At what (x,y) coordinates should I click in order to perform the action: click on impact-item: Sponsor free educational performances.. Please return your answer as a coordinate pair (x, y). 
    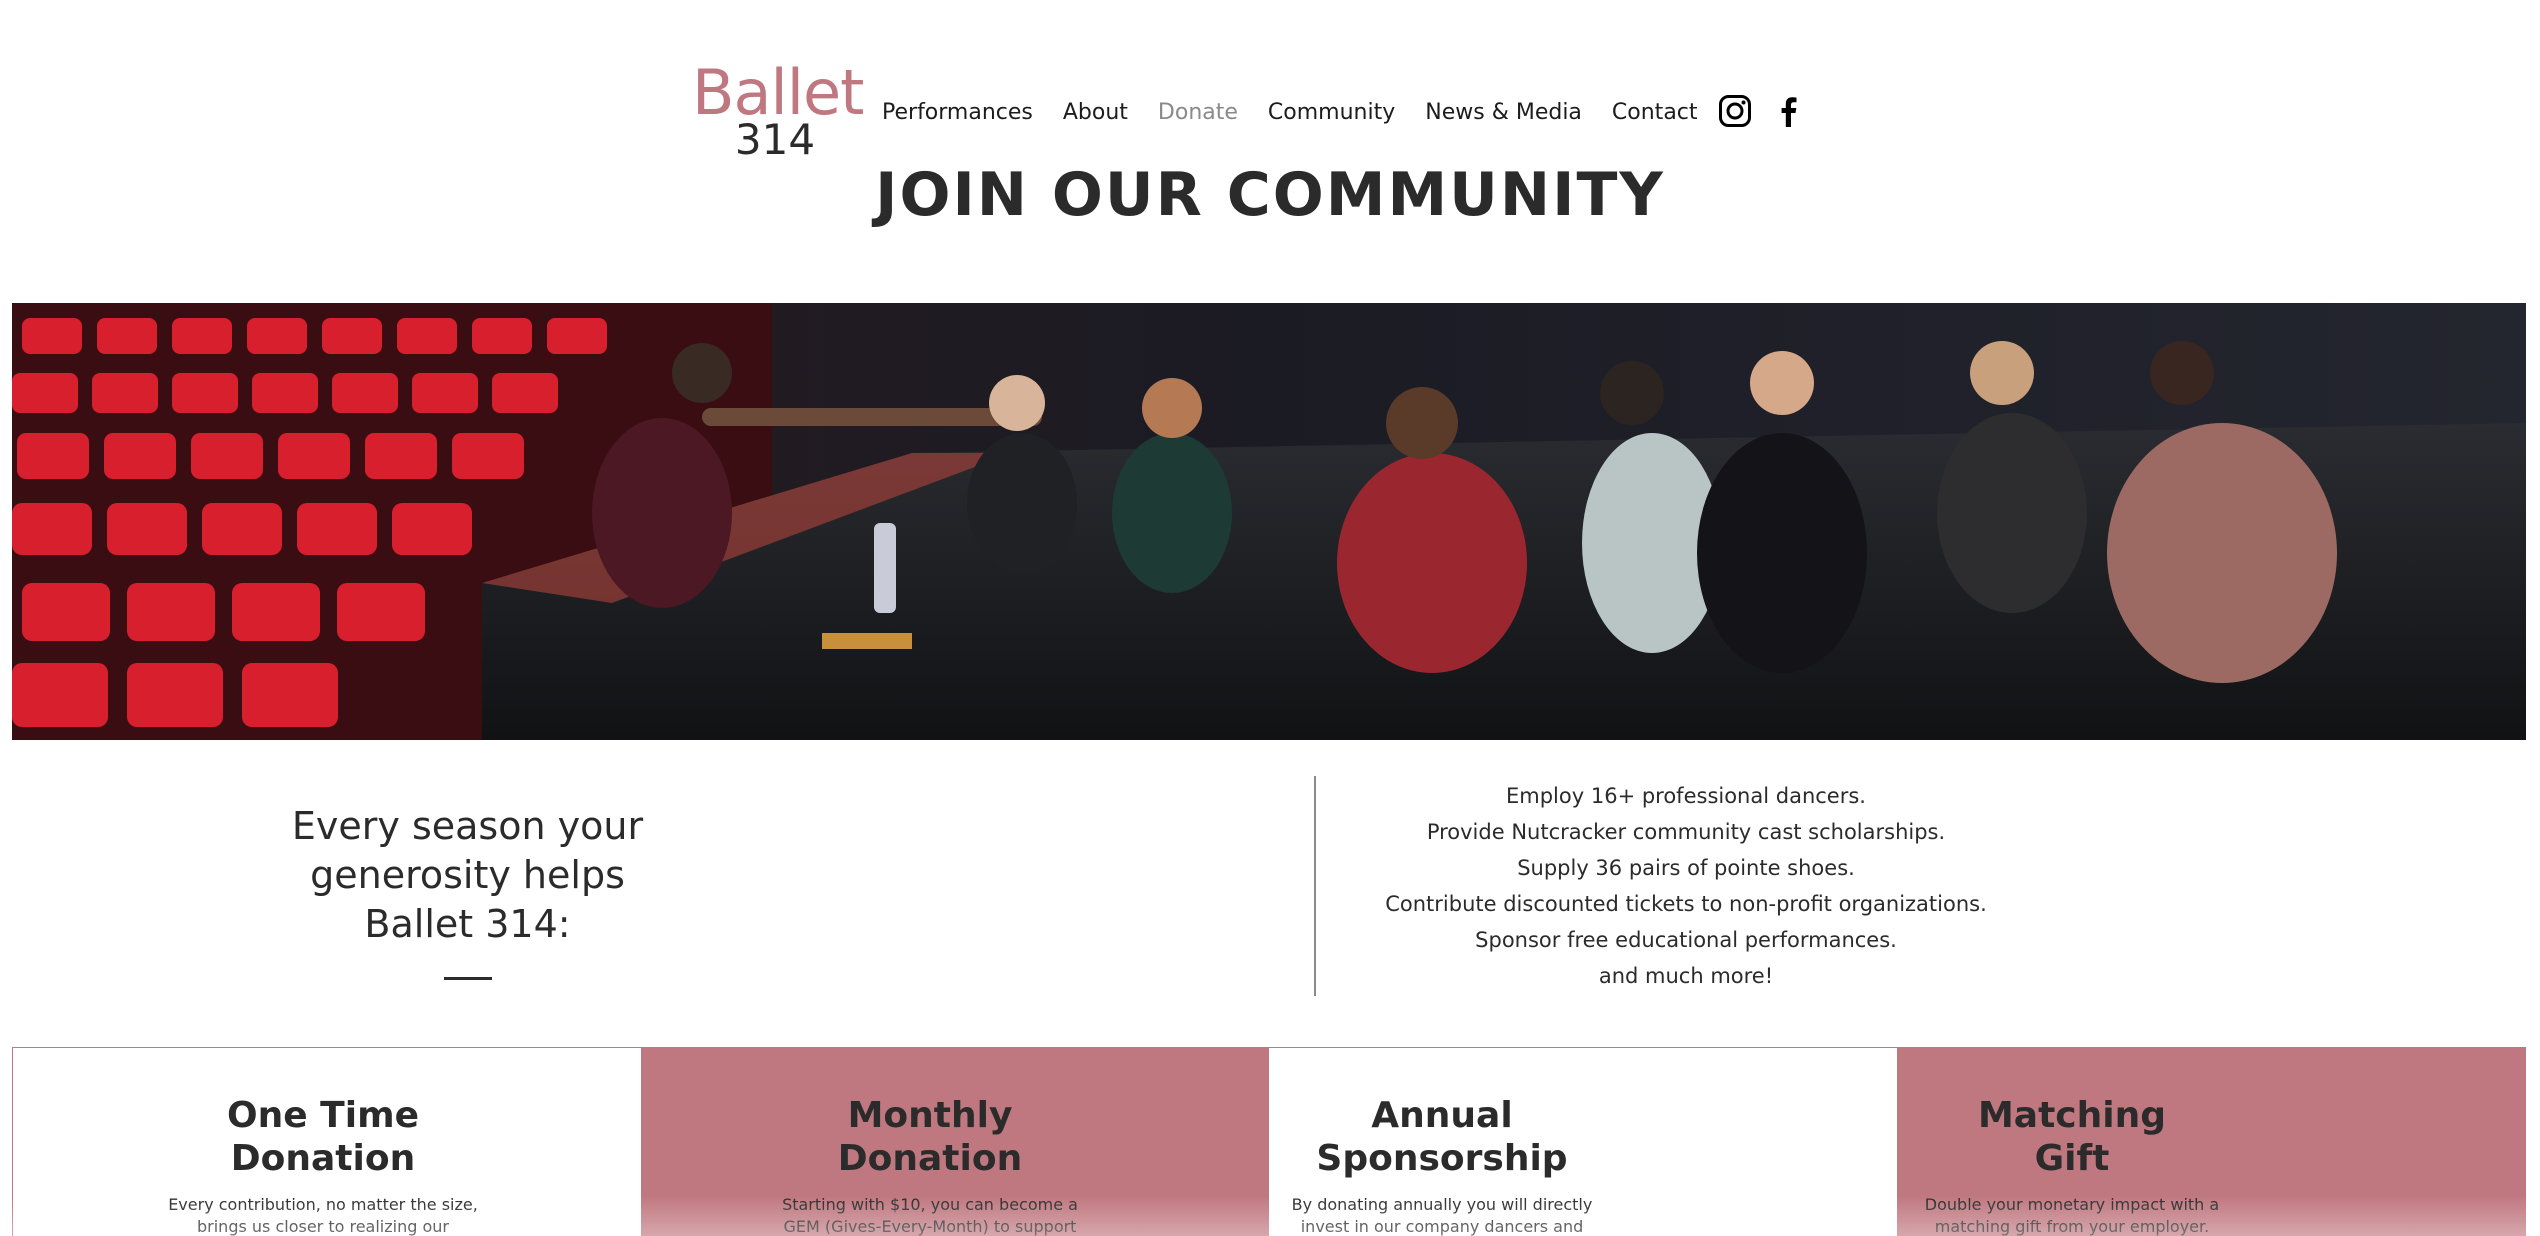
    Looking at the image, I should click on (1686, 940).